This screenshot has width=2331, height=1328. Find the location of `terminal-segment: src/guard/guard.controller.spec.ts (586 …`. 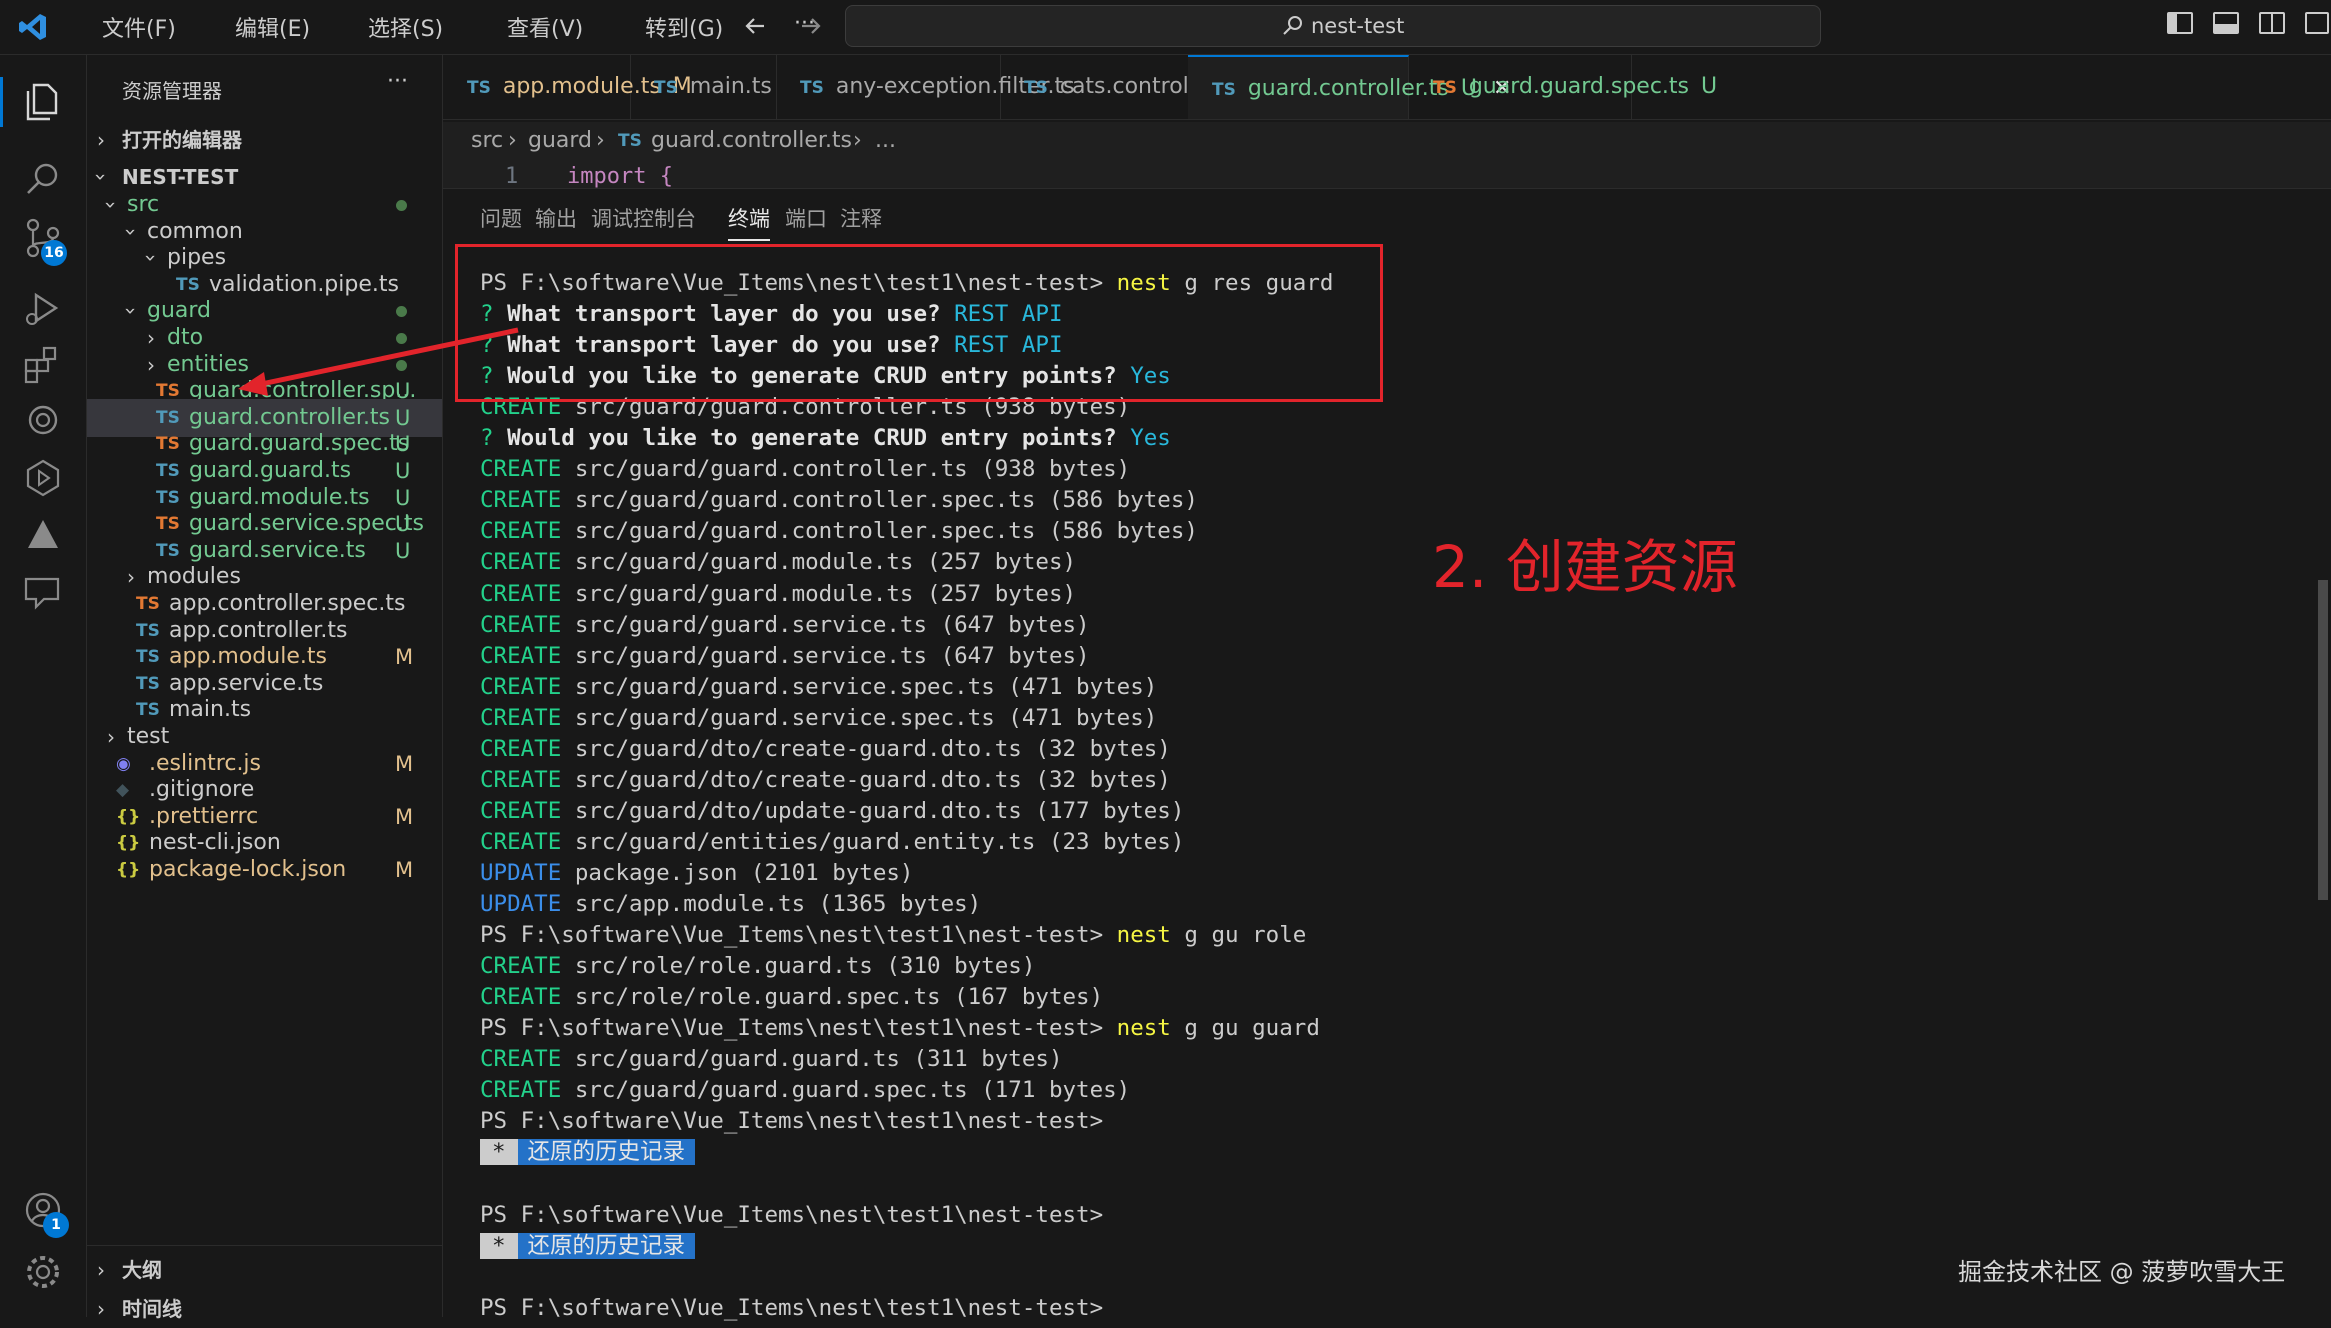

terminal-segment: src/guard/guard.controller.spec.ts (586 … is located at coordinates (879, 531).